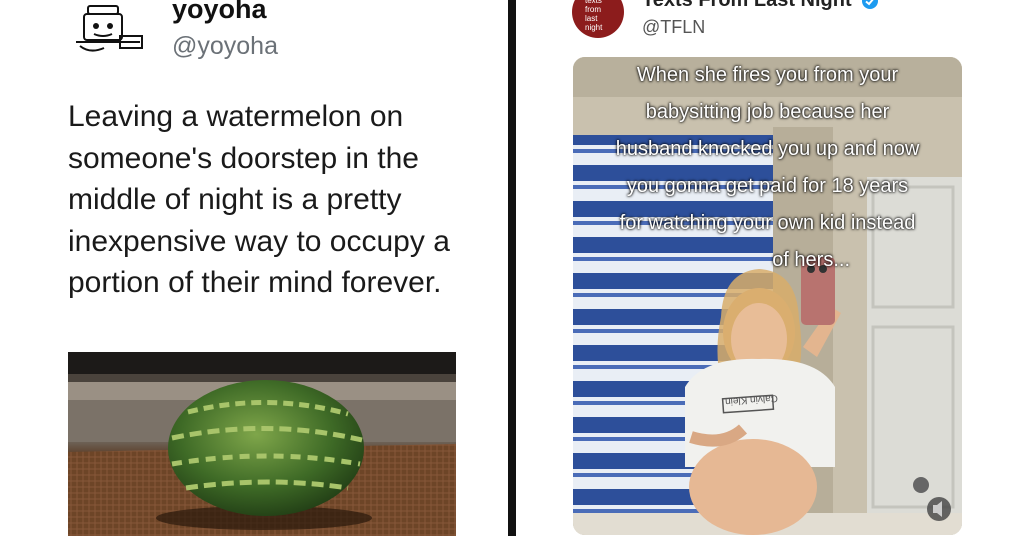  Describe the element at coordinates (747, 5) in the screenshot. I see `account-name: Texts From Last Night` at that location.